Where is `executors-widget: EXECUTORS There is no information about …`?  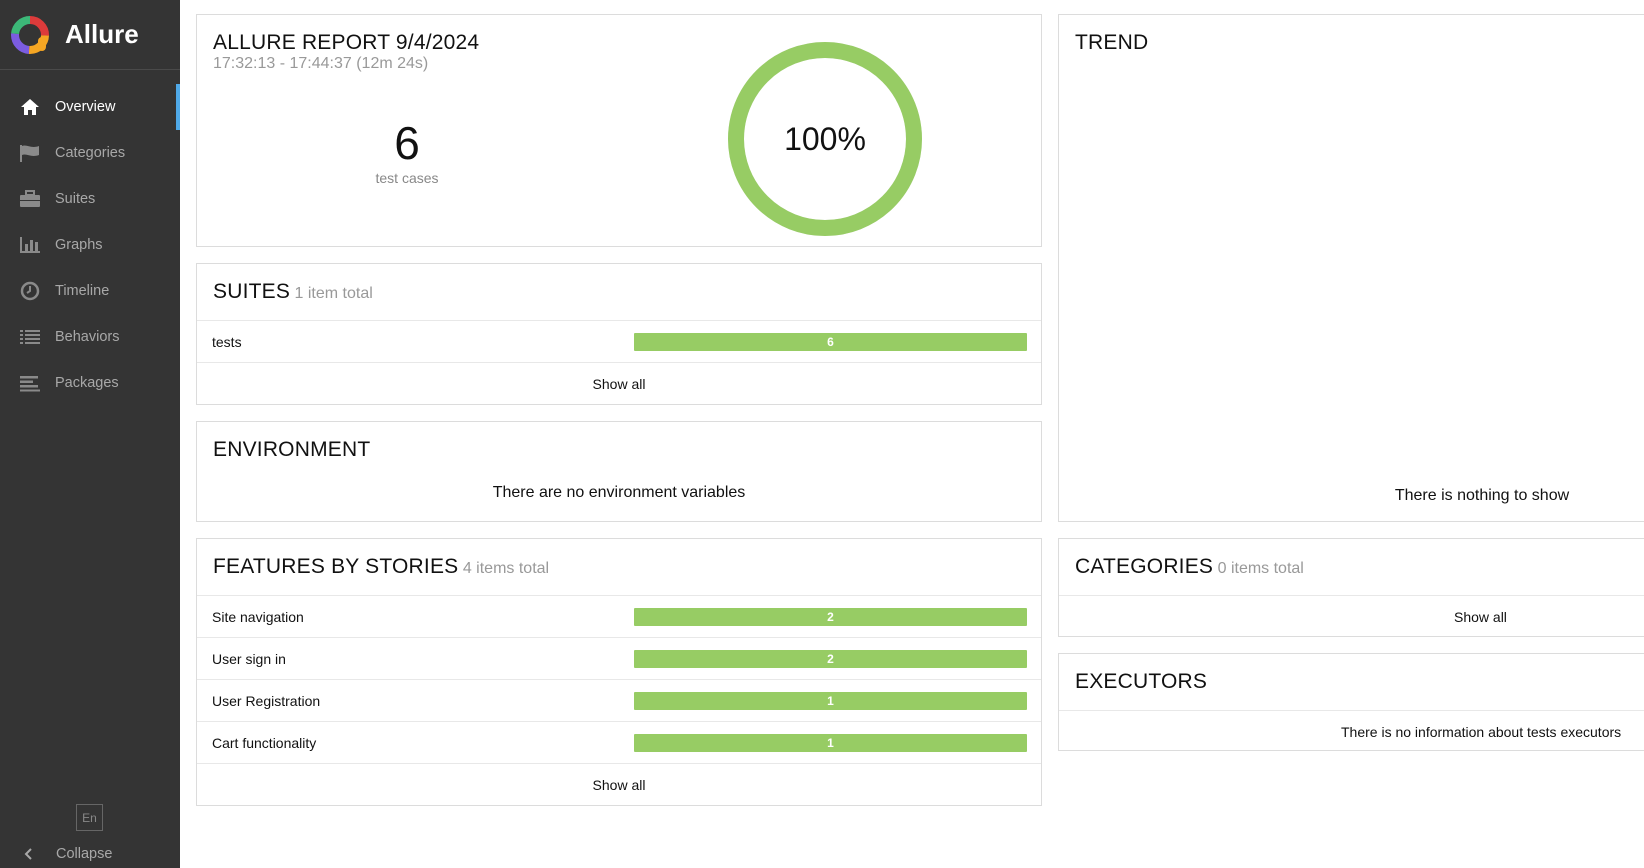 executors-widget: EXECUTORS There is no information about … is located at coordinates (1351, 702).